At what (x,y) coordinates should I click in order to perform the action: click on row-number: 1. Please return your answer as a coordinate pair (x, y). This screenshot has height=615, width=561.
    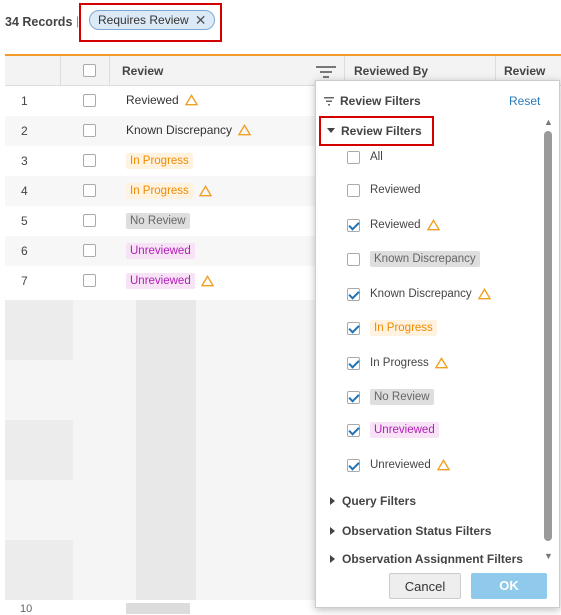
    Looking at the image, I should click on (24, 101).